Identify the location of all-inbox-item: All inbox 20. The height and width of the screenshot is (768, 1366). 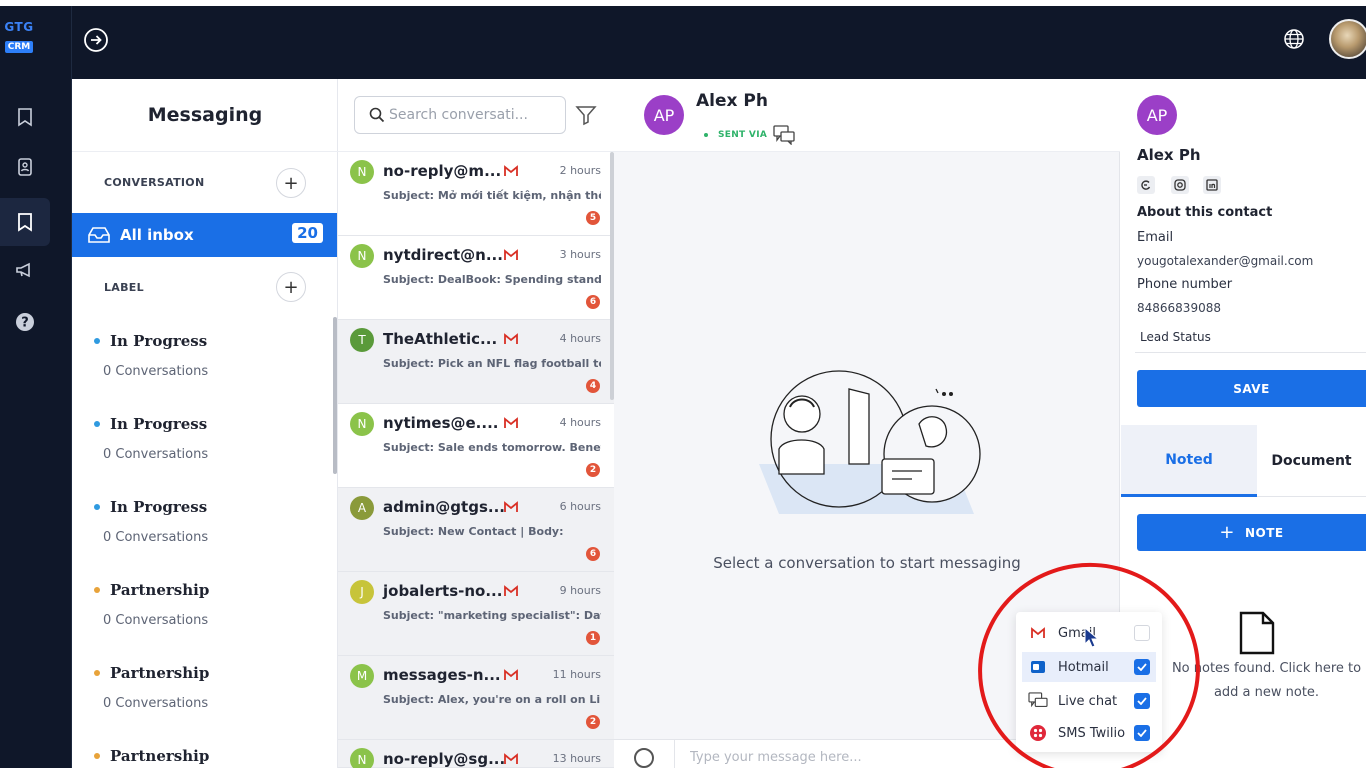
(204, 235).